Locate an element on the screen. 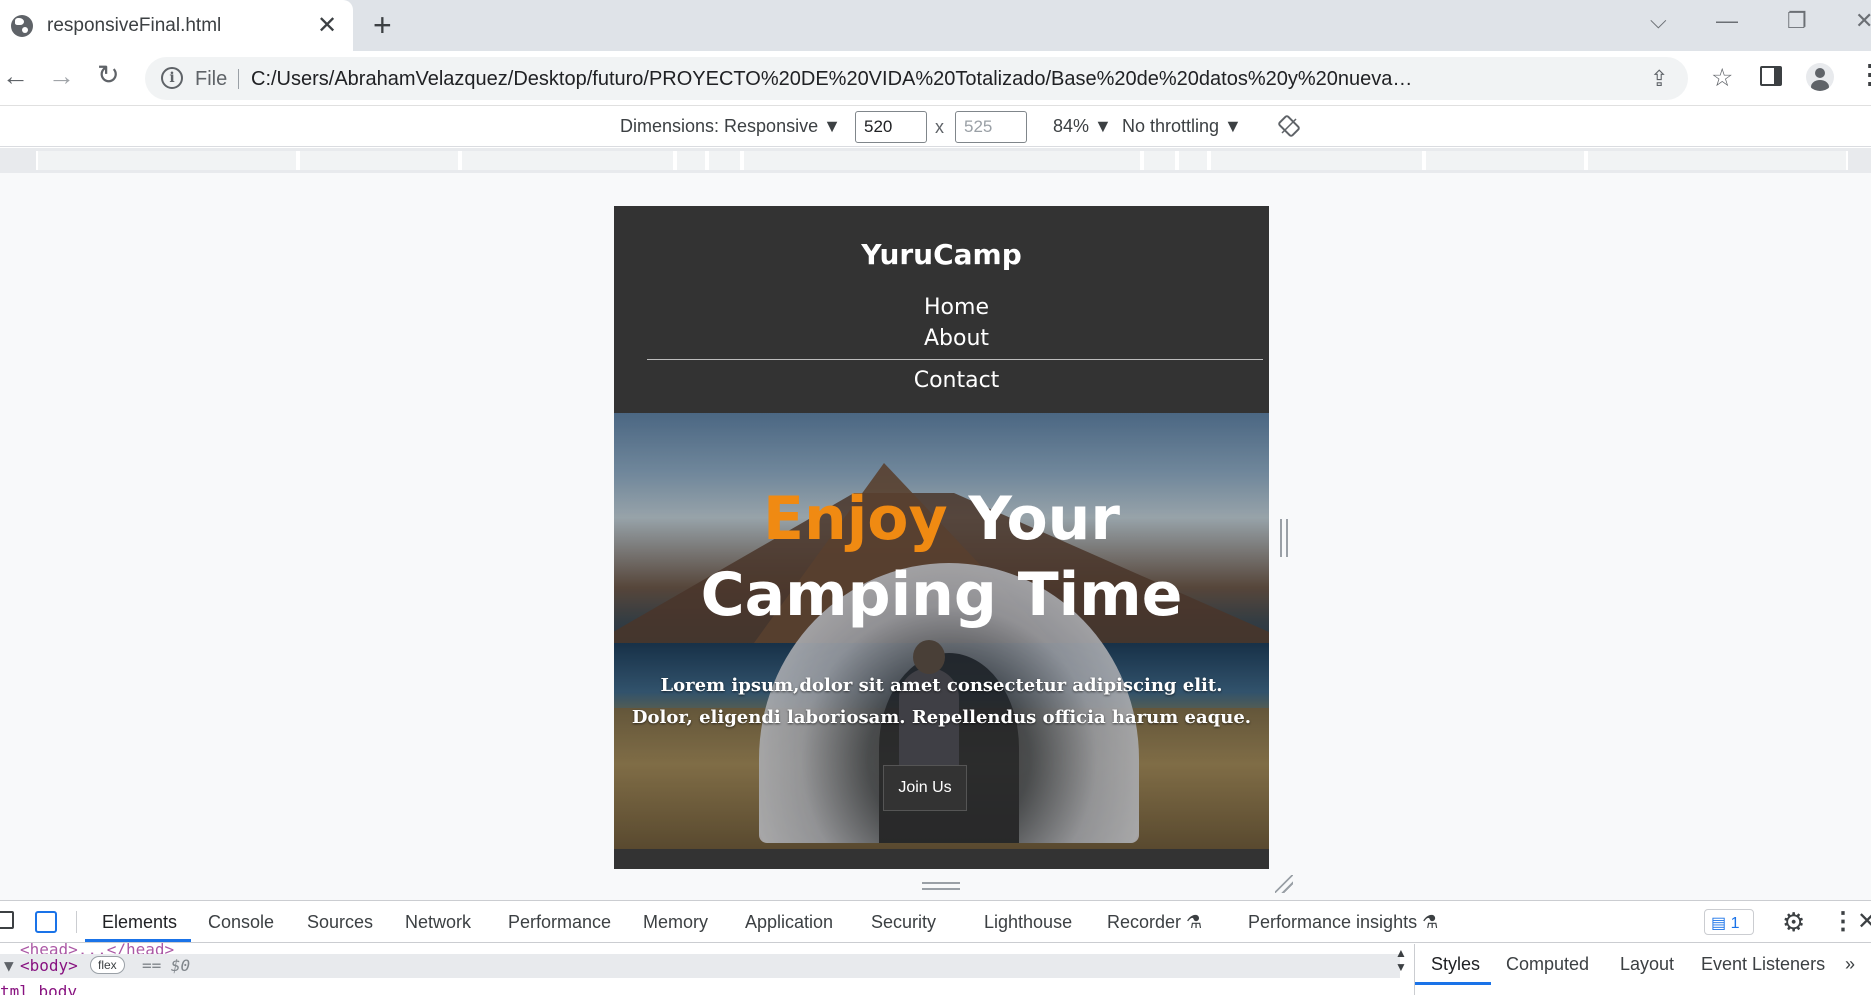  dom-selected-ref: == $0 is located at coordinates (166, 965).